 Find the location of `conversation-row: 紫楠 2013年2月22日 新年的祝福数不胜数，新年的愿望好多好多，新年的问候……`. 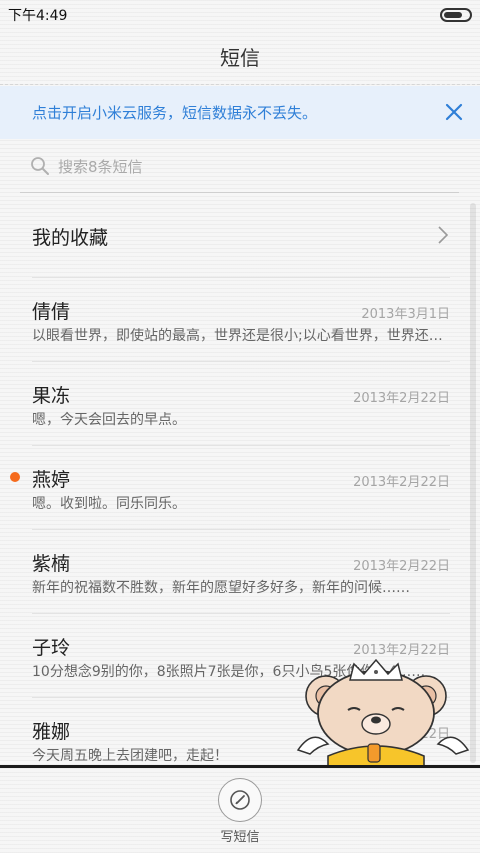

conversation-row: 紫楠 2013年2月22日 新年的祝福数不胜数，新年的愿望好多好多，新年的问候…… is located at coordinates (241, 571).